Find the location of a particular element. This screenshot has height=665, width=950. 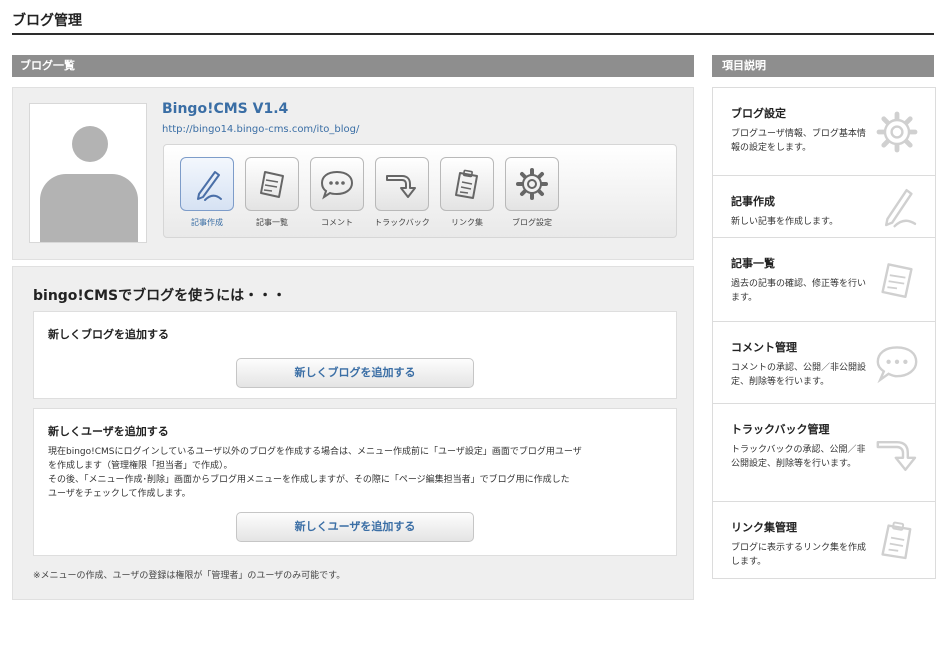

tool-label: トラックバック is located at coordinates (402, 222).